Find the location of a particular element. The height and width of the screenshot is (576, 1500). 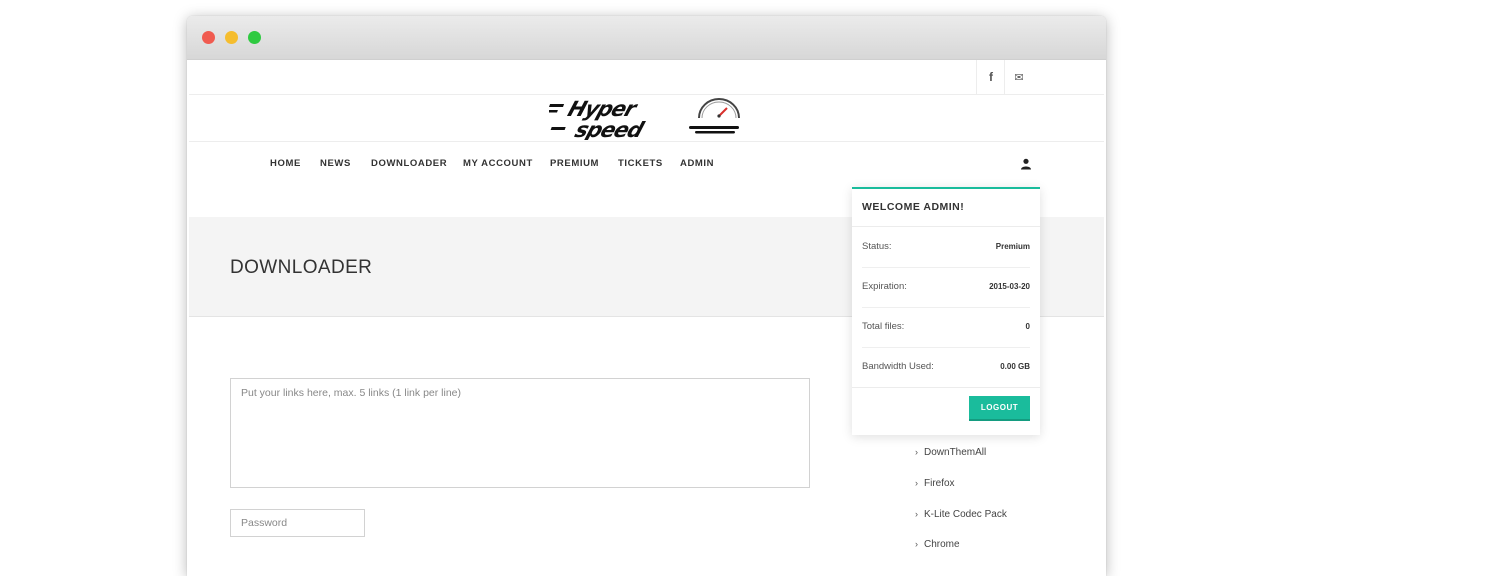

site-logo: Hyper speed is located at coordinates (646, 118).